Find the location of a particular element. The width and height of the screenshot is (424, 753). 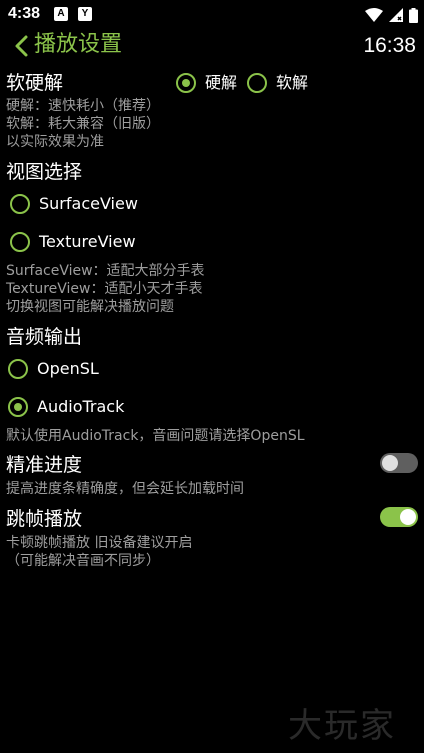

radio-label: SurfaceView is located at coordinates (88, 203).